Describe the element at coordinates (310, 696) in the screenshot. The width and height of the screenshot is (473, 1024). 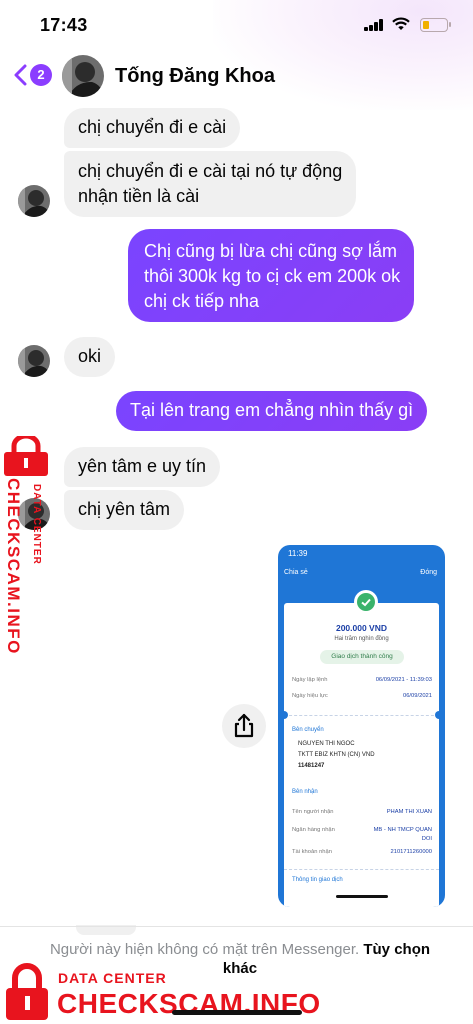
I see `receipt-effective-label: Ngày hiệu lực` at that location.